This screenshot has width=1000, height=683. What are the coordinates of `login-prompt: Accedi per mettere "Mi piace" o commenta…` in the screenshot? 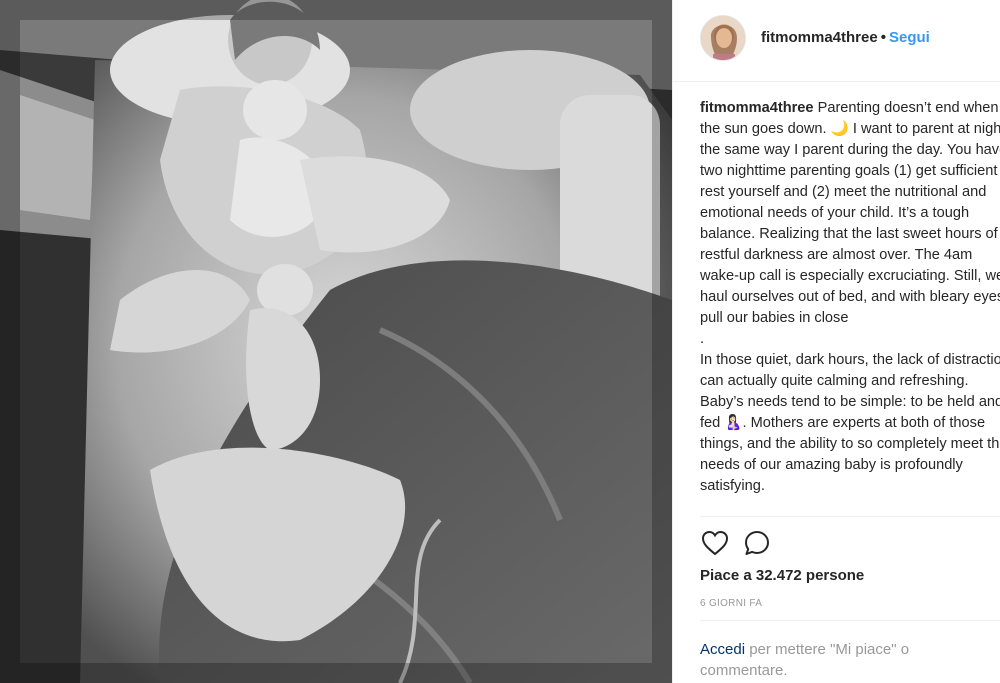 It's located at (830, 660).